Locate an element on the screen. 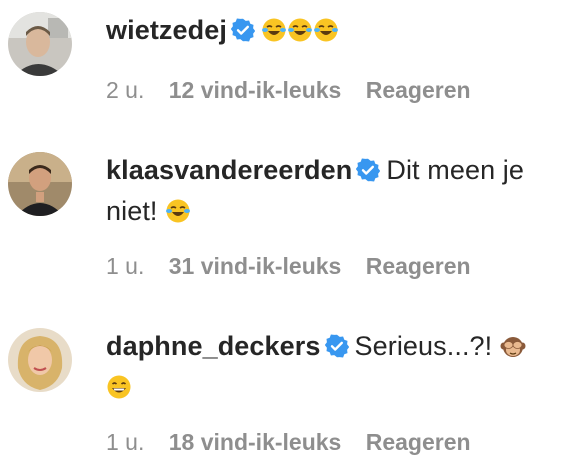  likes-count: 18 vind-ik-leuks is located at coordinates (255, 442).